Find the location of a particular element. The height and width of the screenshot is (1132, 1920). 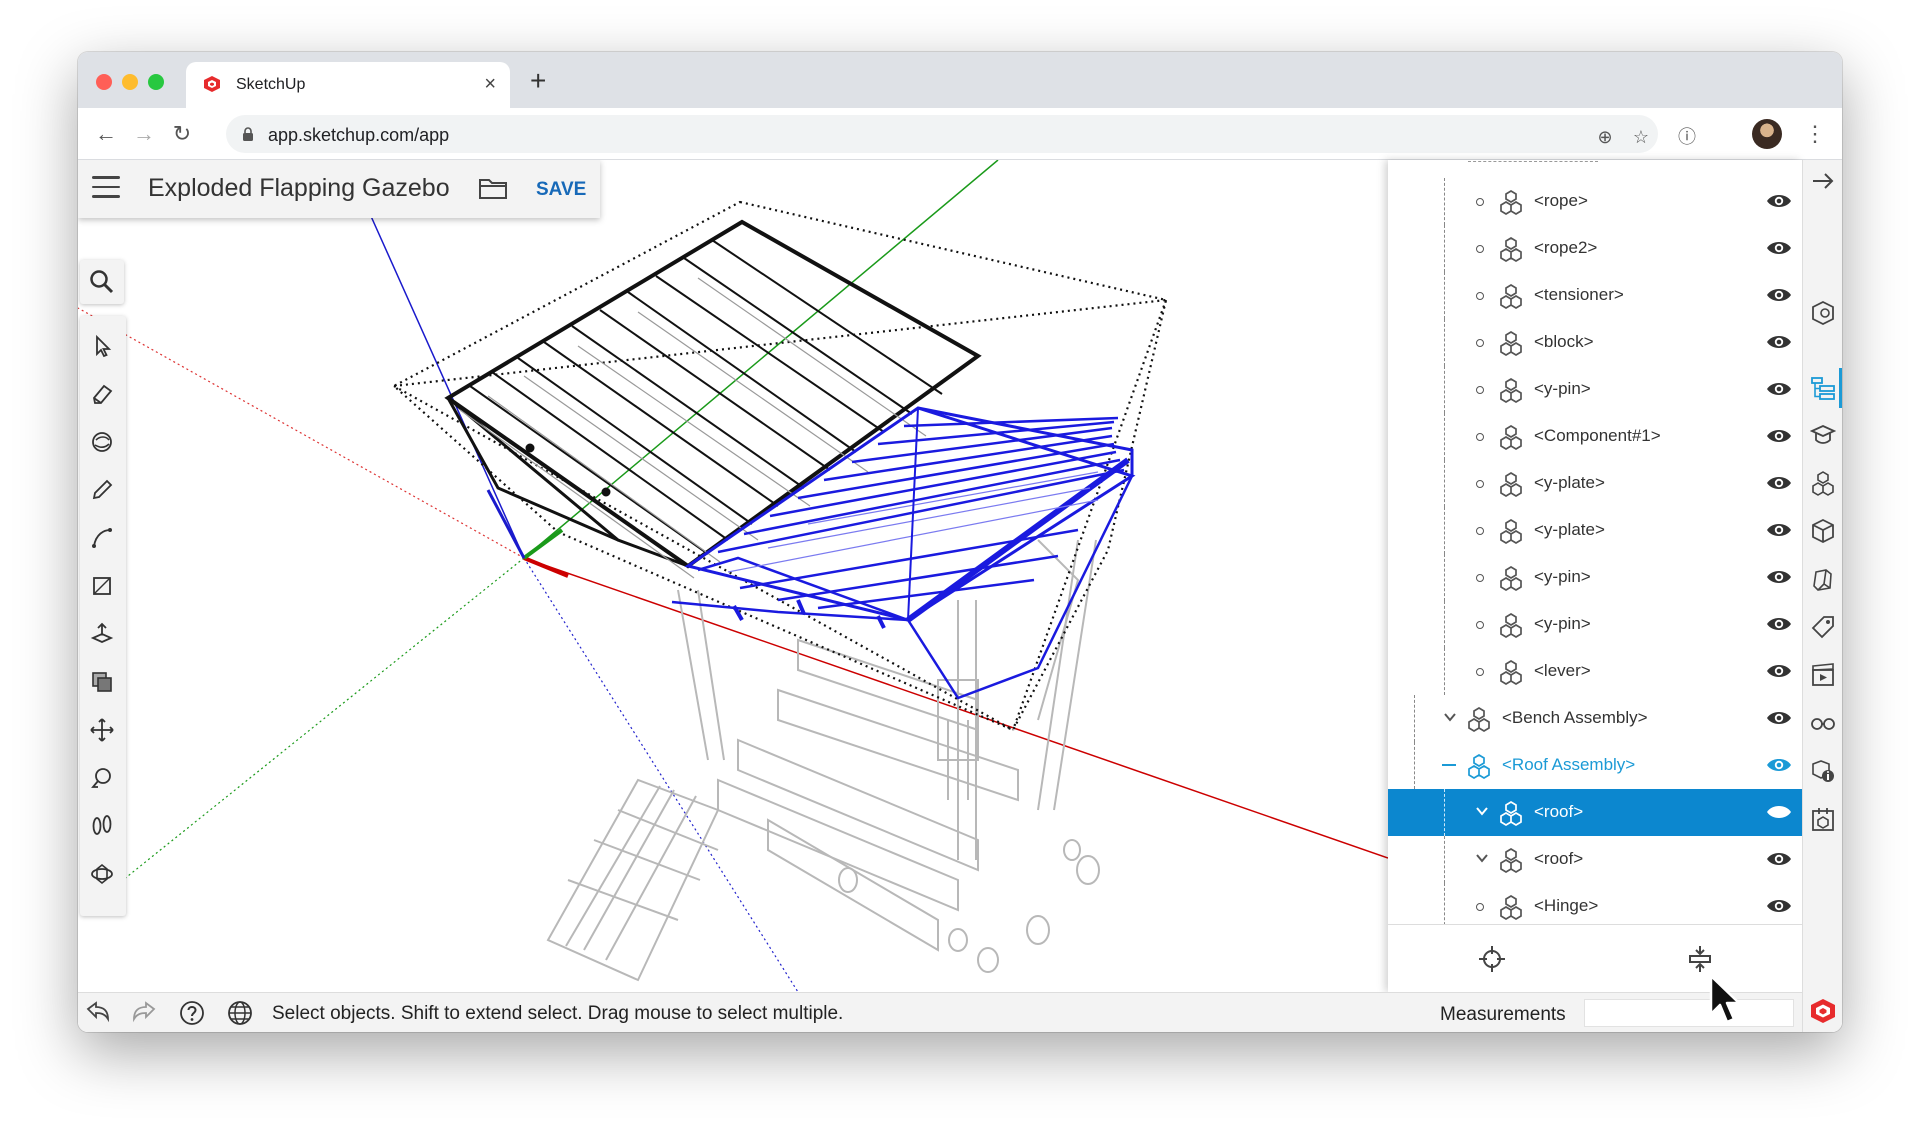

collapse-all-button is located at coordinates (1700, 959).